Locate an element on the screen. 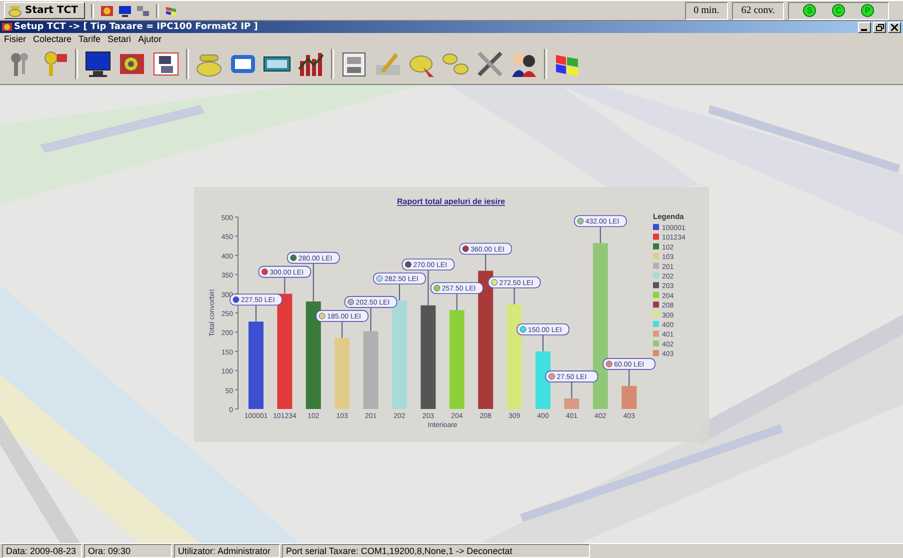 The width and height of the screenshot is (903, 558). status-indicator: P is located at coordinates (867, 10).